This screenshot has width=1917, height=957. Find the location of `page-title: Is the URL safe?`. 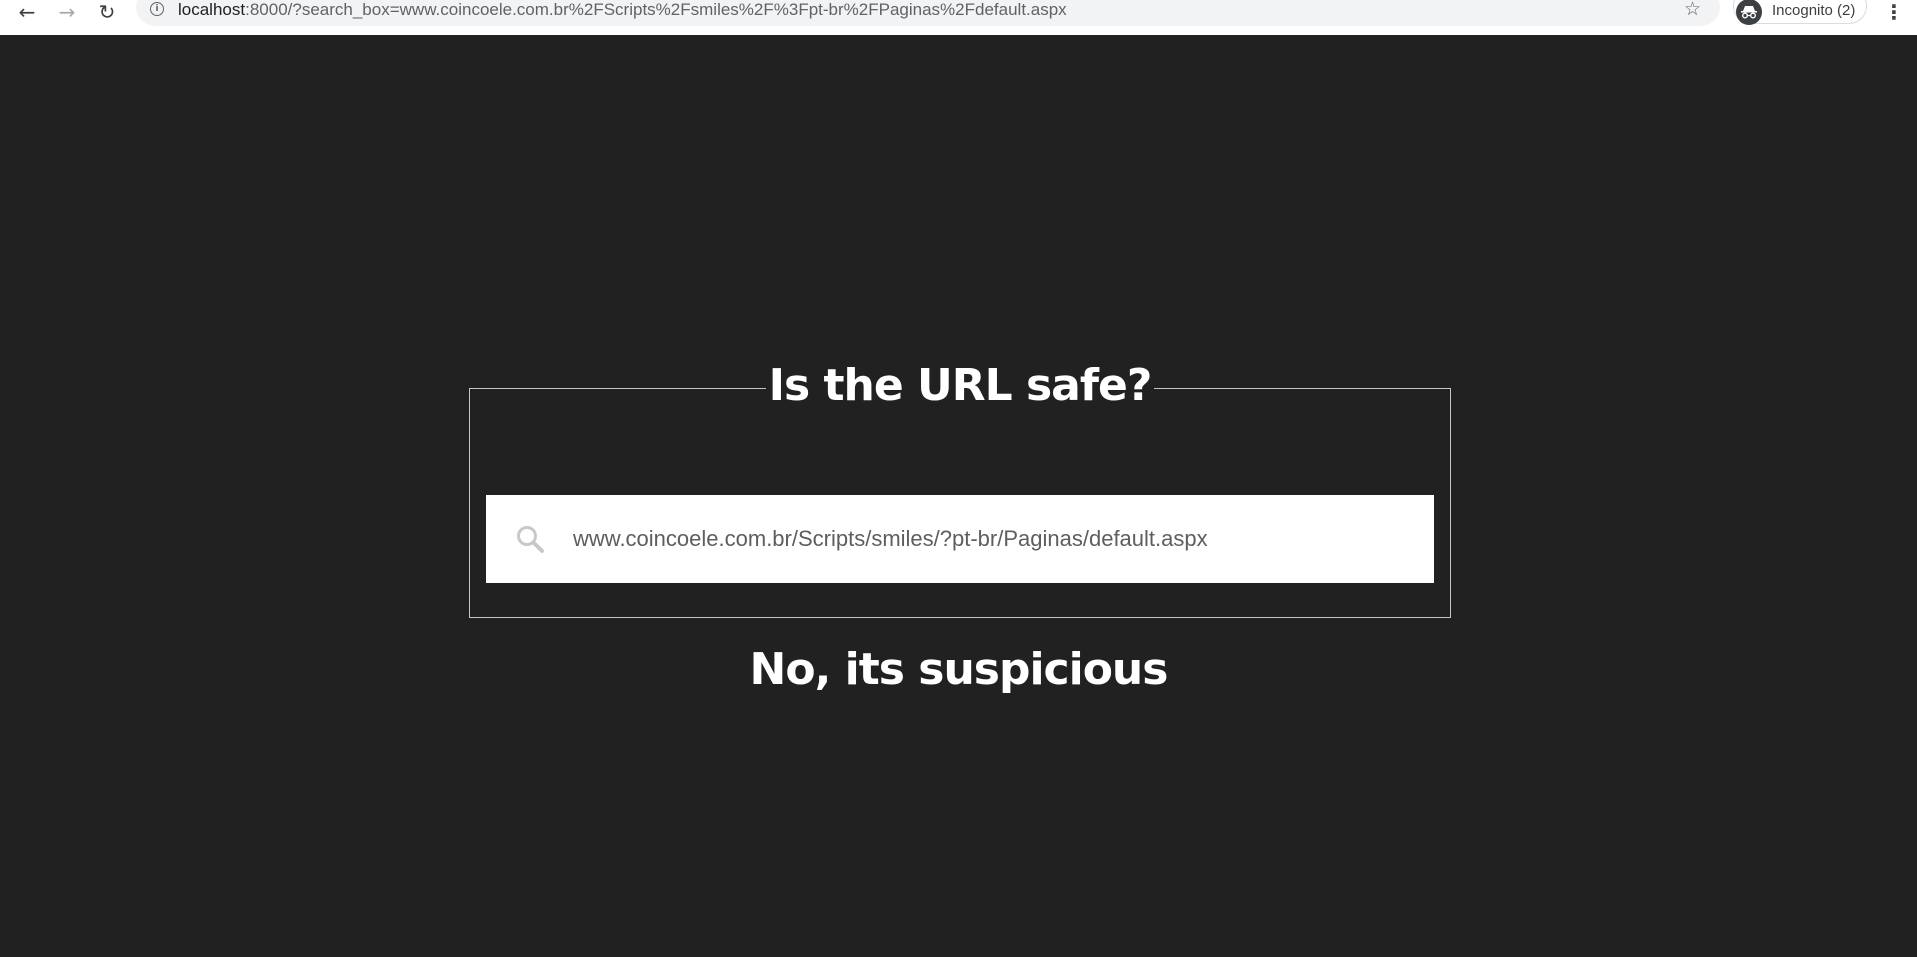

page-title: Is the URL safe? is located at coordinates (960, 386).